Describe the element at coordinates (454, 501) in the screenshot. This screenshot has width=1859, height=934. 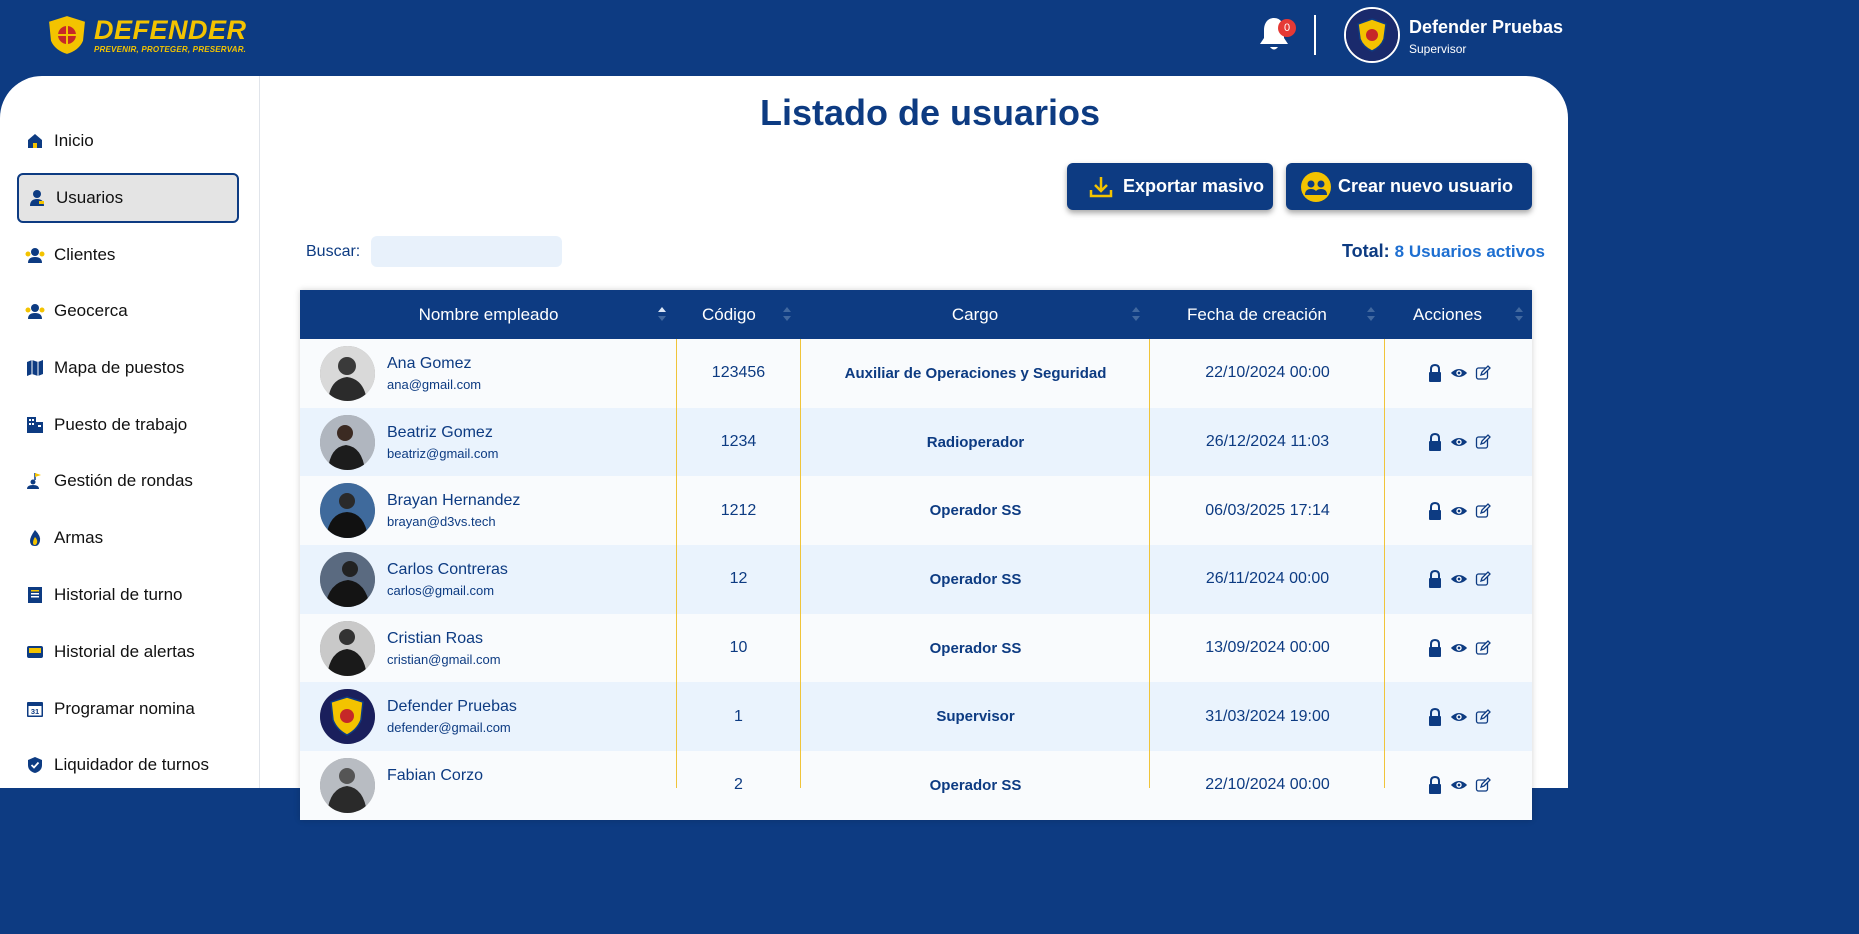
I see `employee-name: Brayan Hernandez` at that location.